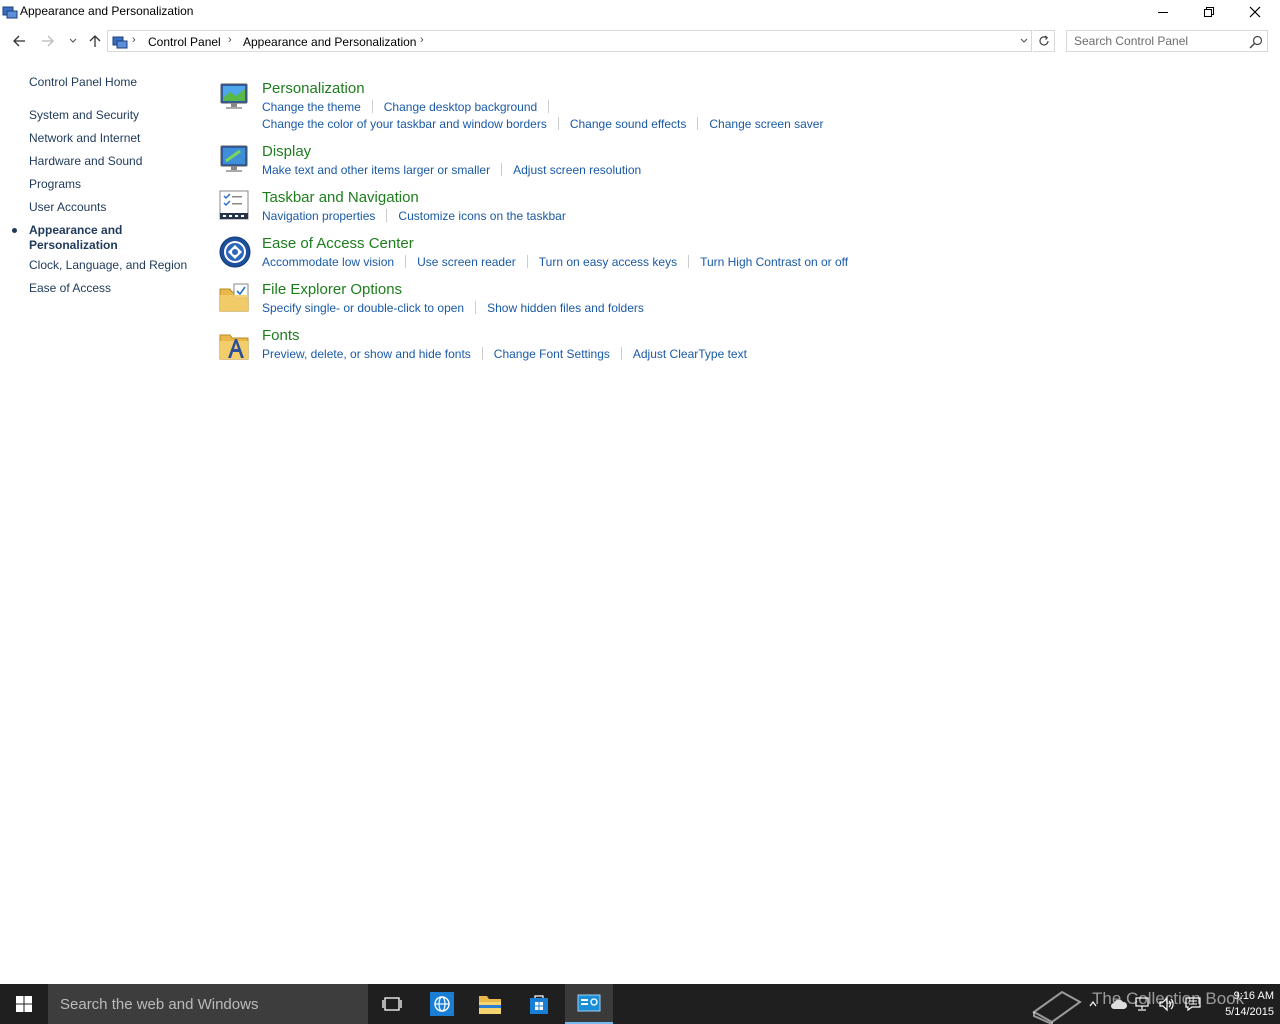 This screenshot has width=1280, height=1024. I want to click on volume-tray-button, so click(1167, 1004).